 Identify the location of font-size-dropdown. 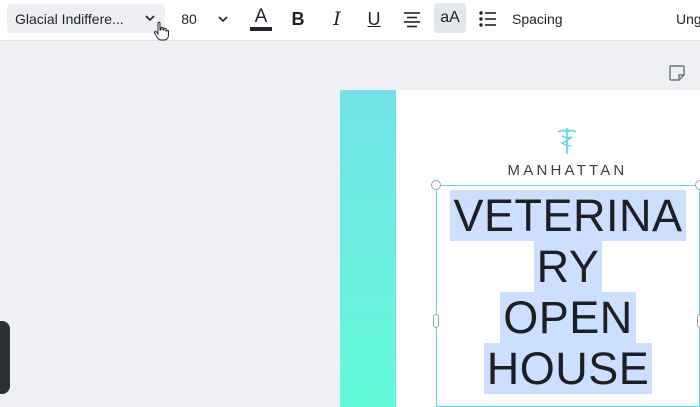
(223, 19).